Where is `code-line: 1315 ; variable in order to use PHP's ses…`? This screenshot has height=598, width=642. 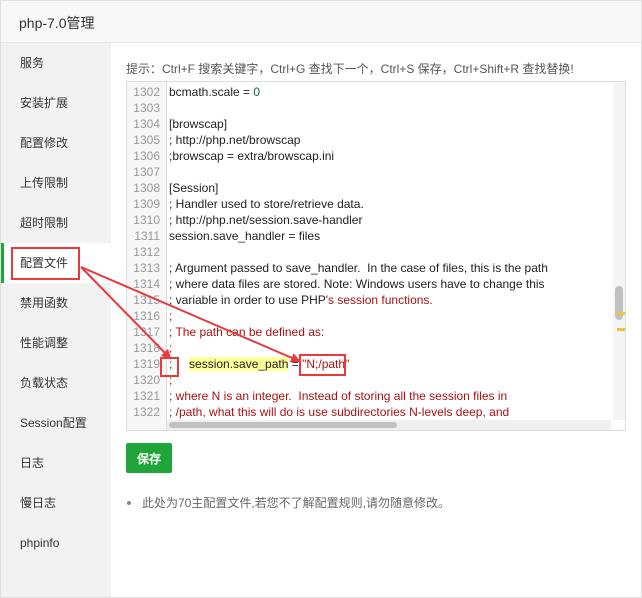
code-line: 1315 ; variable in order to use PHP's ses… is located at coordinates (376, 300).